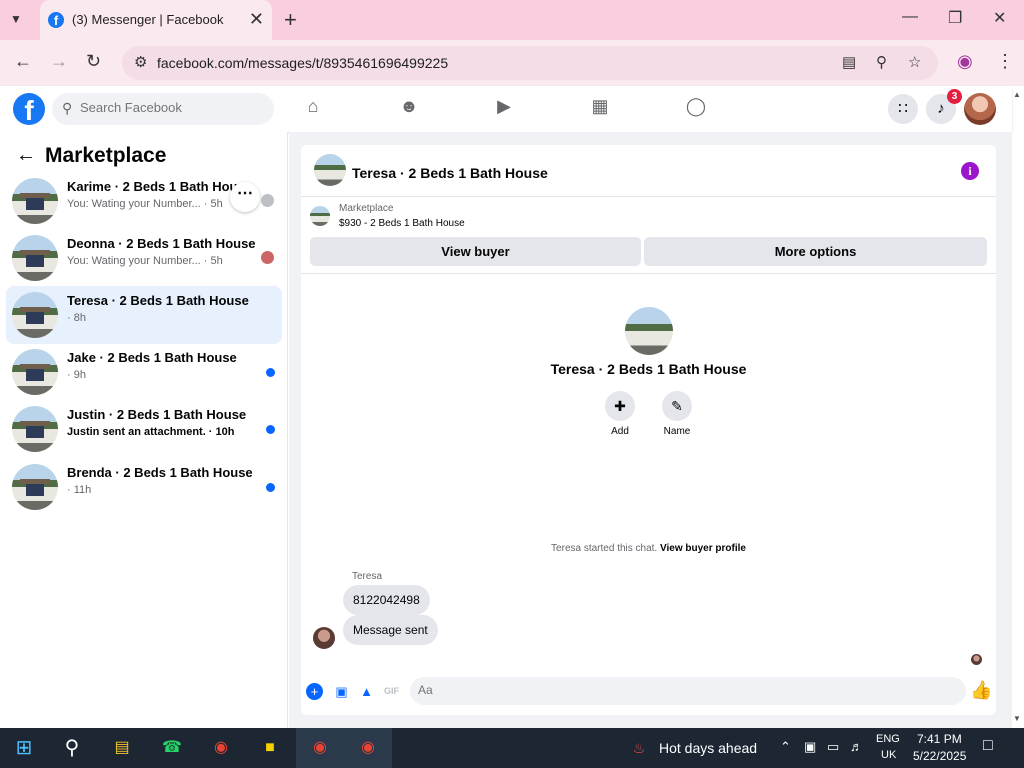 The height and width of the screenshot is (768, 1024). Describe the element at coordinates (939, 739) in the screenshot. I see `clock-time: 7:41 PM` at that location.